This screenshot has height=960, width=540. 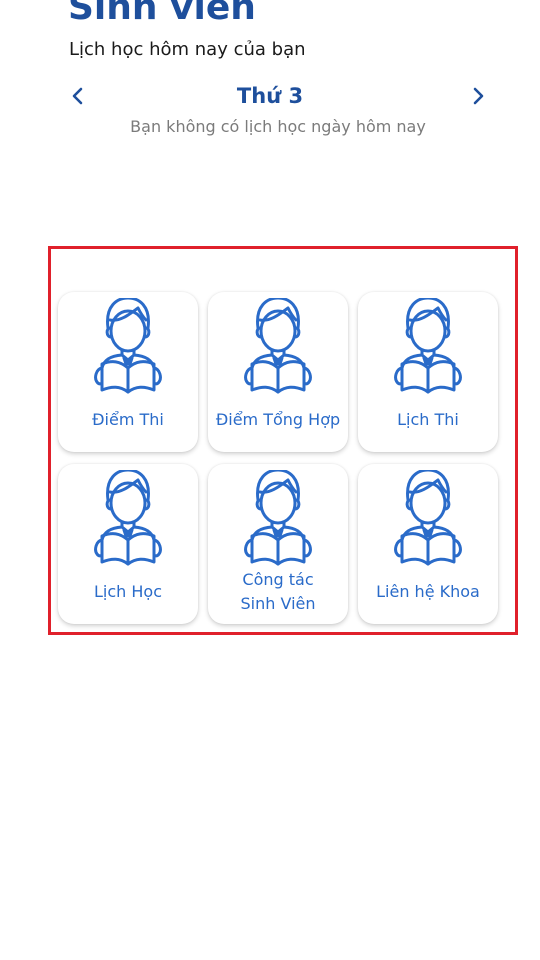 I want to click on menu-card-exam-scores: Điểm Thi, so click(x=128, y=372).